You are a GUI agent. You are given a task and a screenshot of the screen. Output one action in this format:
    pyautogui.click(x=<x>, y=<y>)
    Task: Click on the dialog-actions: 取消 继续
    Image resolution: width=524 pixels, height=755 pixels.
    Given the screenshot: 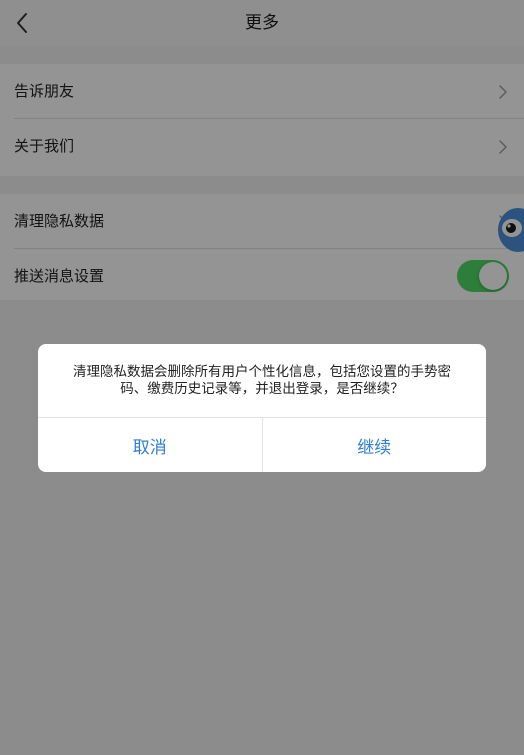 What is the action you would take?
    pyautogui.click(x=262, y=444)
    